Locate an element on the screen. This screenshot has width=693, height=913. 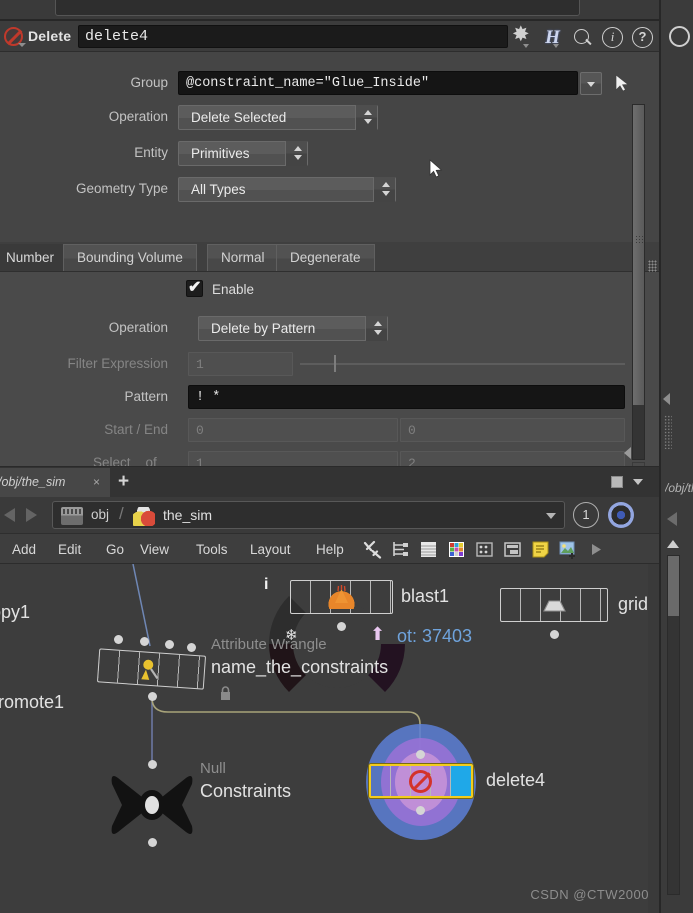
node-constraints-input-flag is located at coordinates (152, 764).